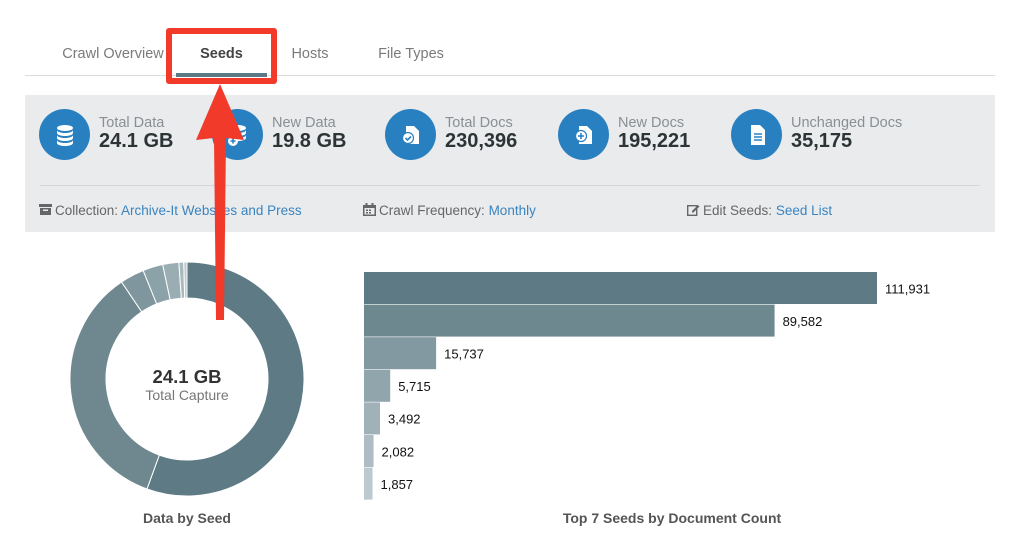  What do you see at coordinates (410, 134) in the screenshot?
I see `document-check-icon` at bounding box center [410, 134].